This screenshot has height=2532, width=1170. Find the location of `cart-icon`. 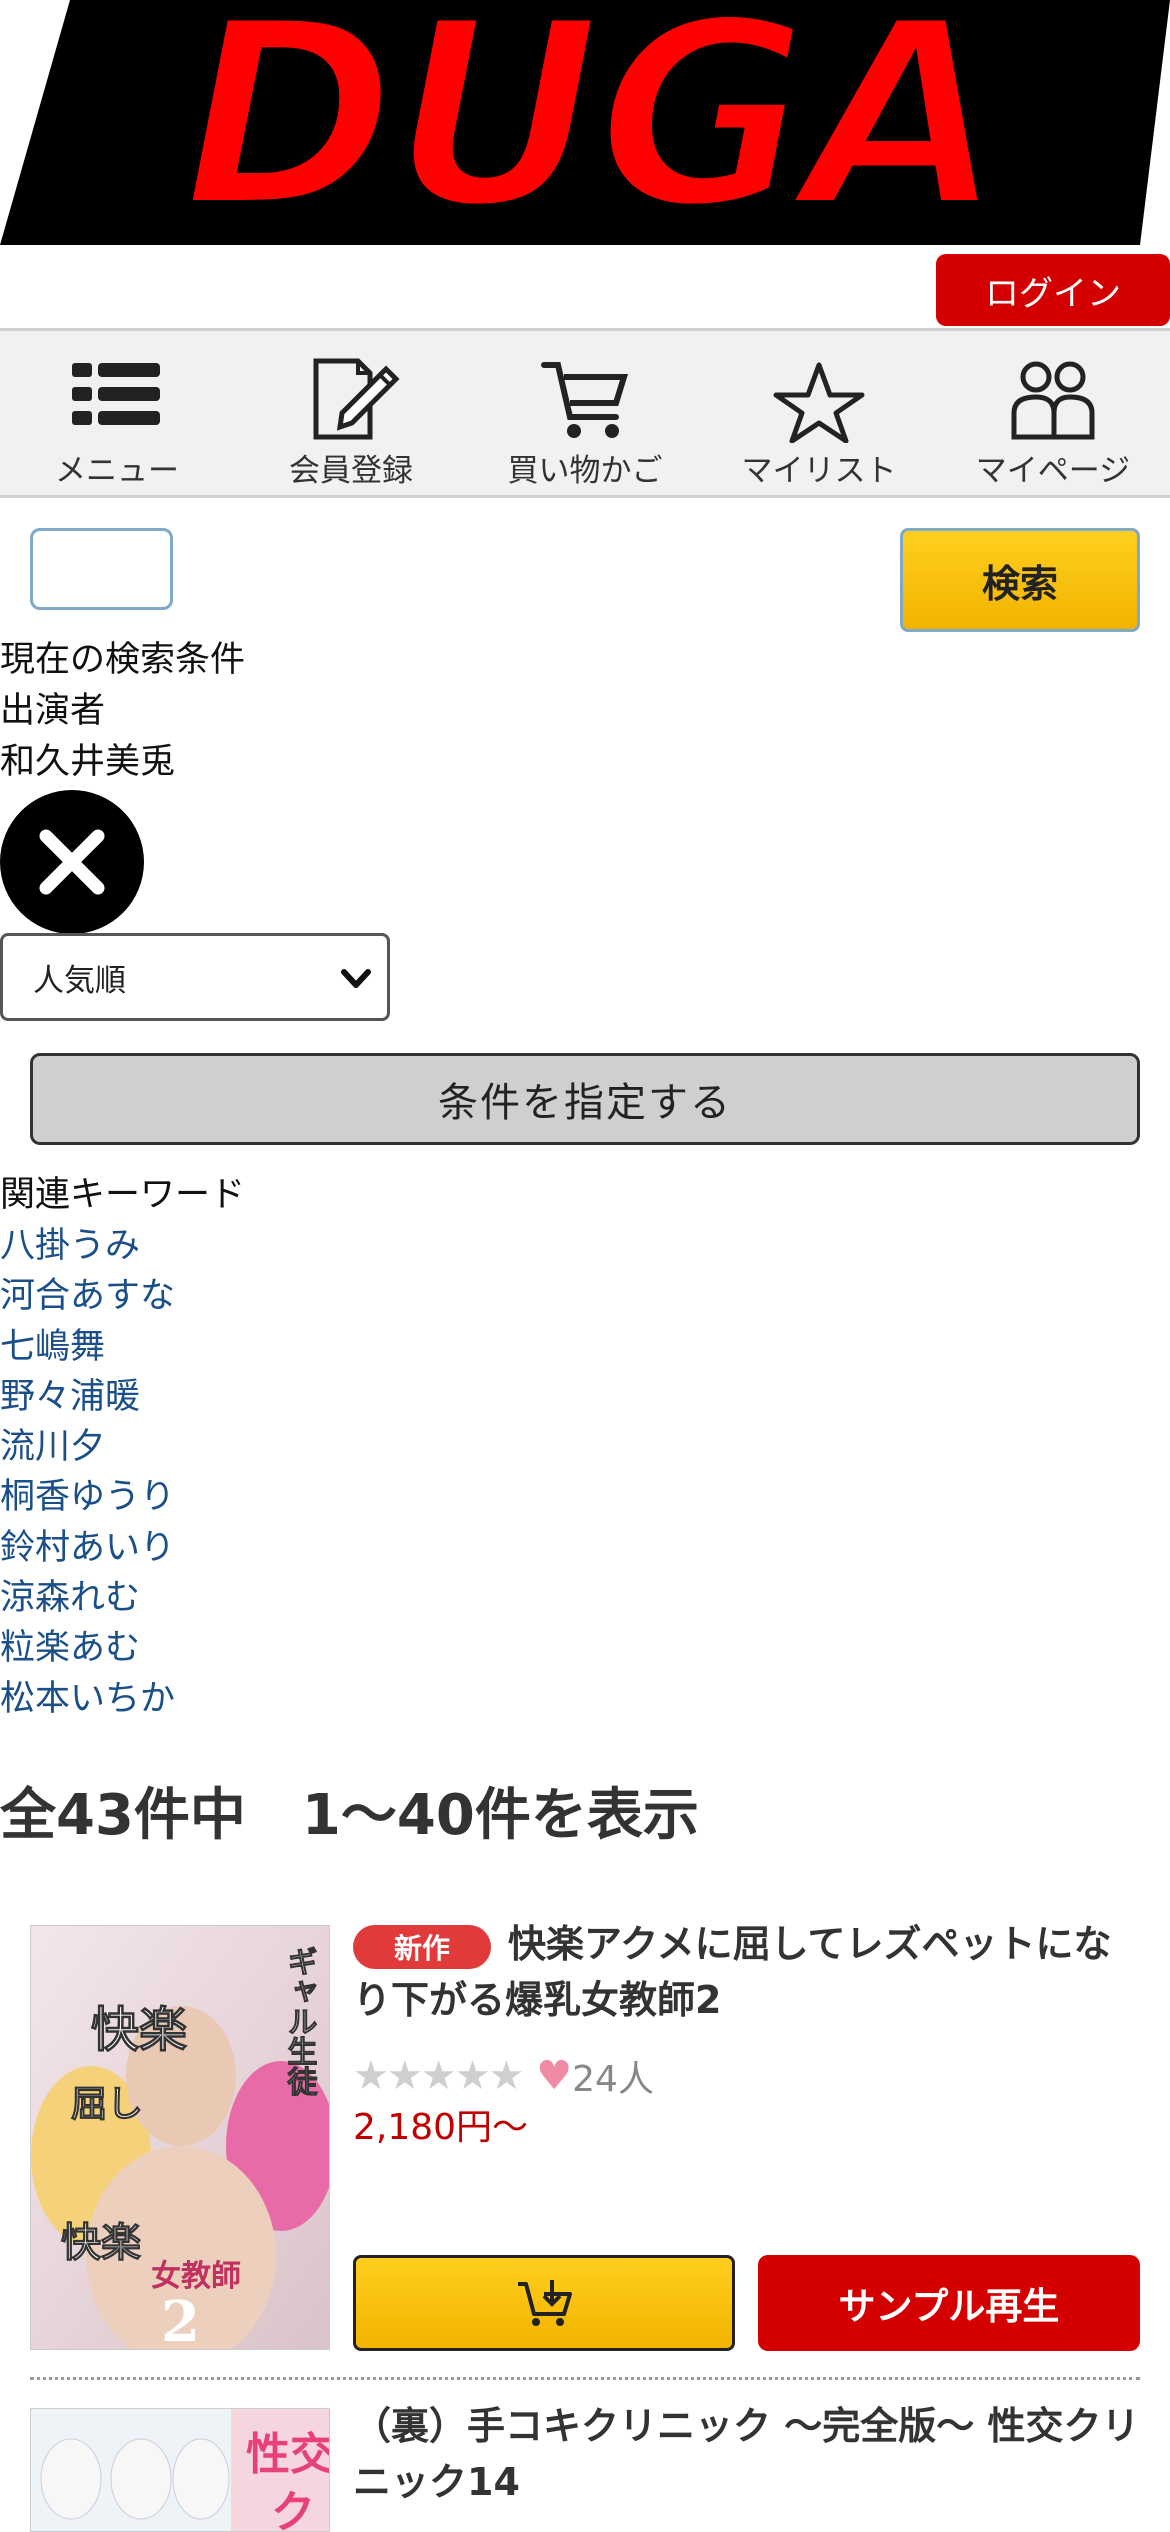

cart-icon is located at coordinates (585, 400).